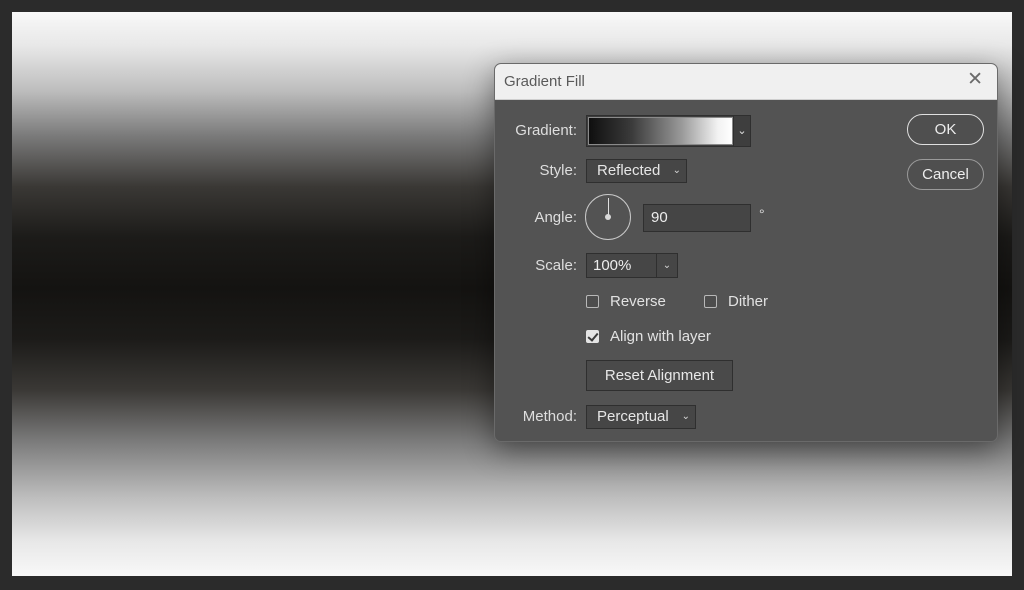  I want to click on angle-label: Angle:, so click(555, 217).